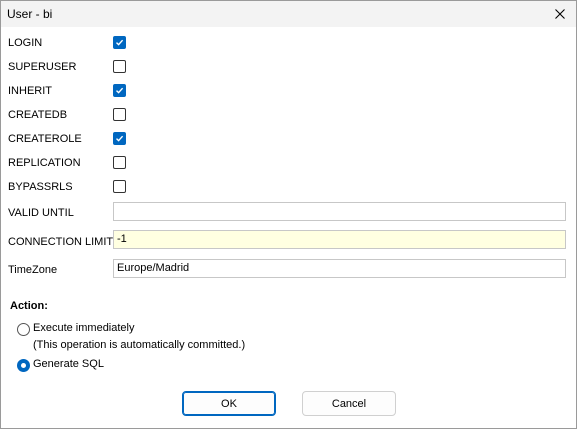 The height and width of the screenshot is (429, 577). What do you see at coordinates (38, 115) in the screenshot?
I see `option-label-createdb: CREATEDB` at bounding box center [38, 115].